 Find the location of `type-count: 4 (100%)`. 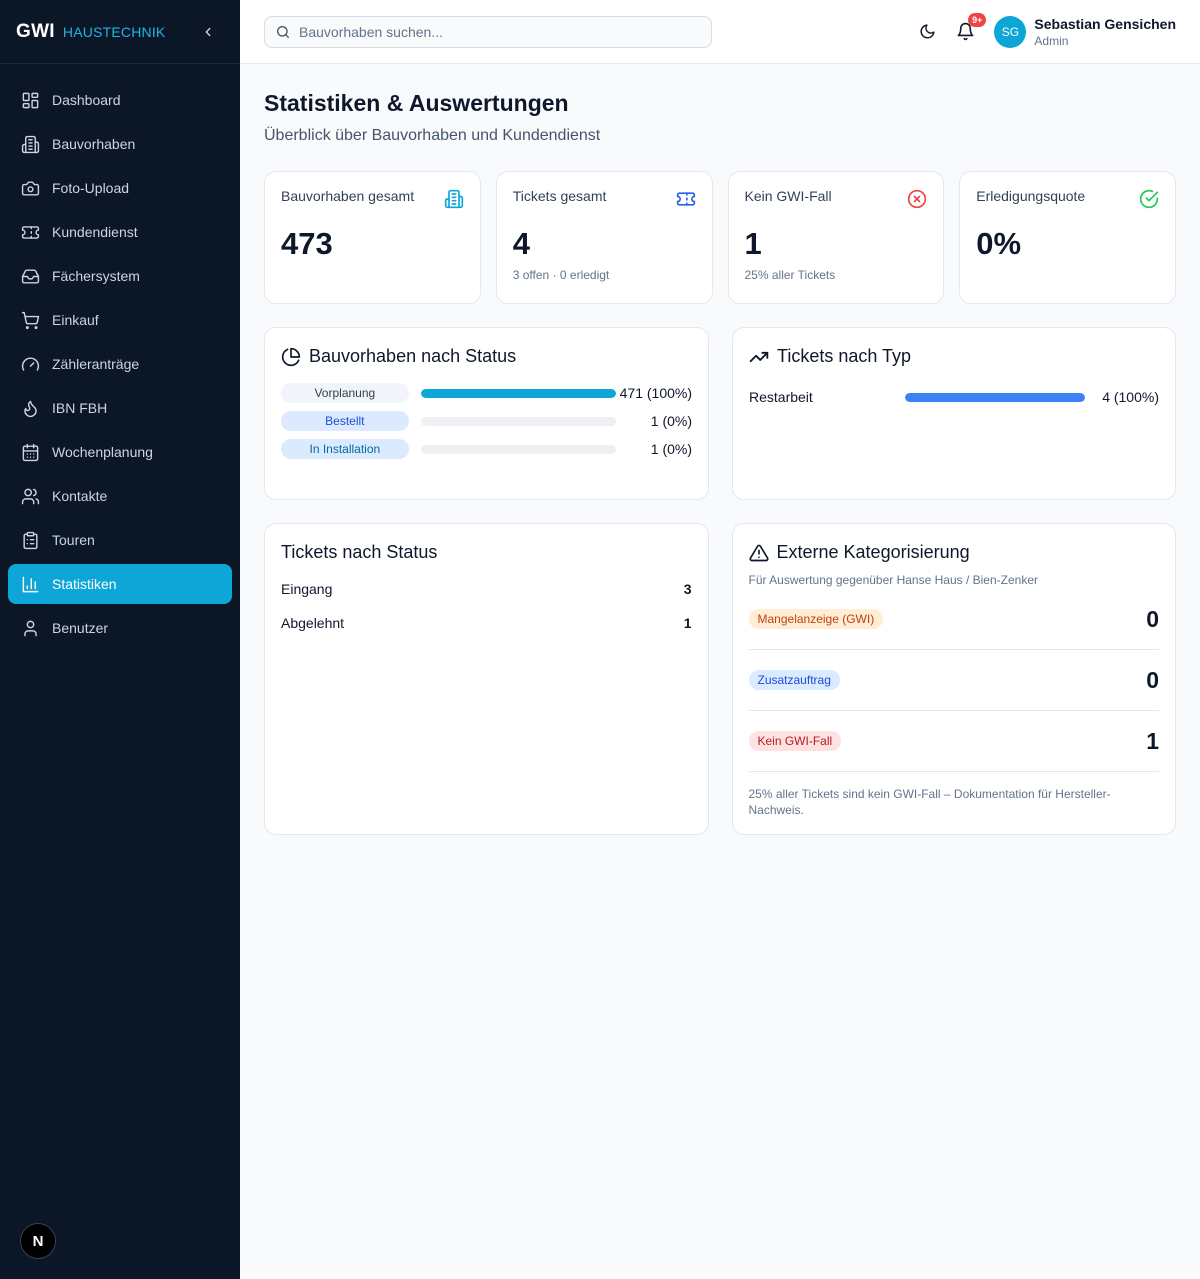

type-count: 4 (100%) is located at coordinates (1130, 397).